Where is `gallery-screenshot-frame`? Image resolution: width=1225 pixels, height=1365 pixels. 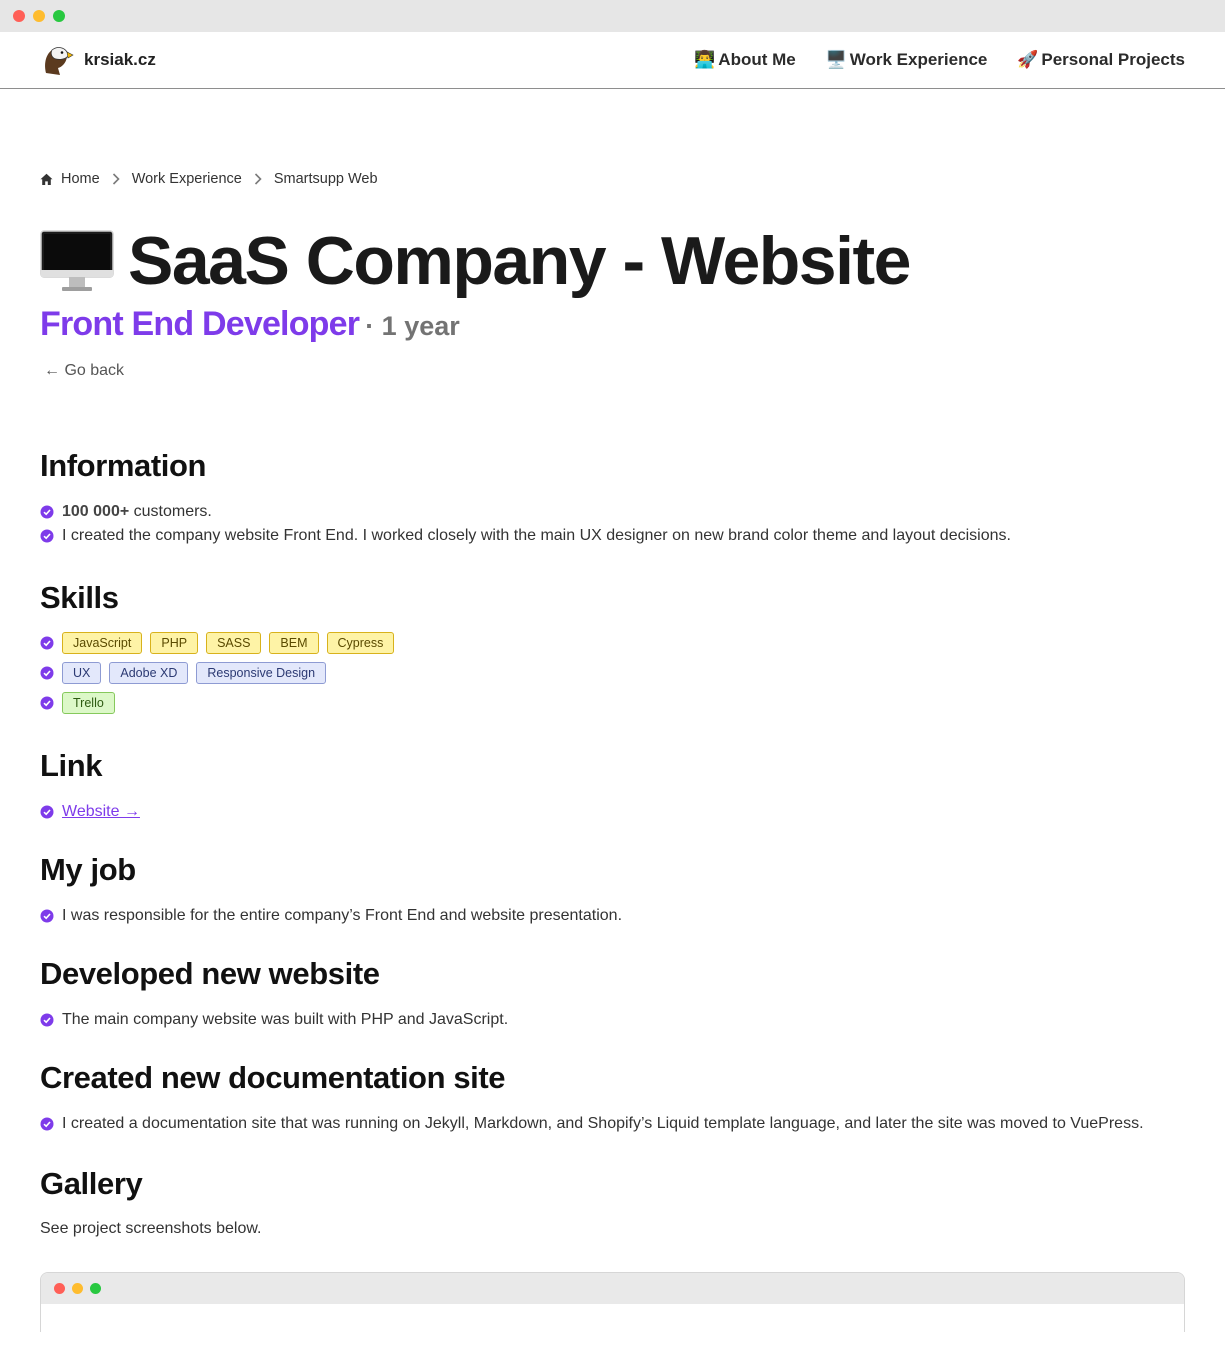
gallery-screenshot-frame is located at coordinates (612, 1302).